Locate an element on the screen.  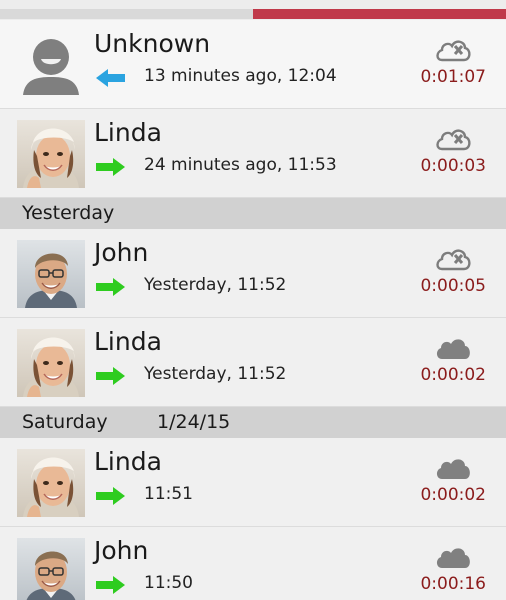
call-duration: 0:01:07 is located at coordinates (453, 77).